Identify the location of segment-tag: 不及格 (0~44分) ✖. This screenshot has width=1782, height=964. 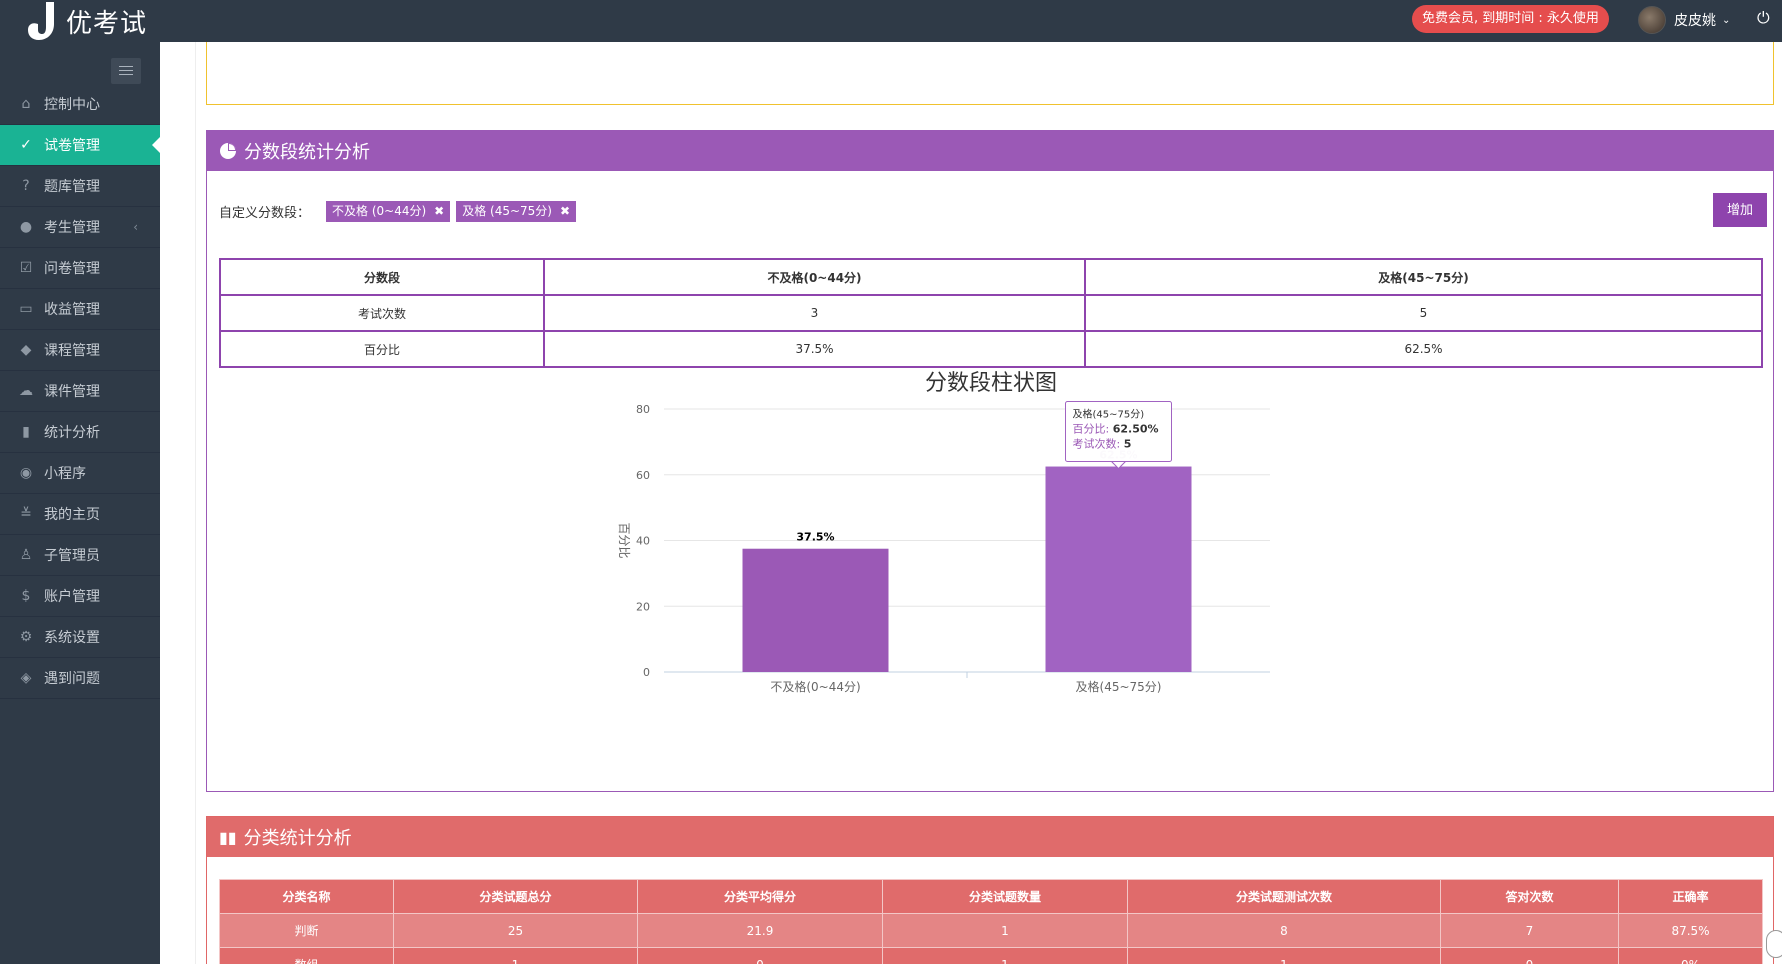
(388, 211).